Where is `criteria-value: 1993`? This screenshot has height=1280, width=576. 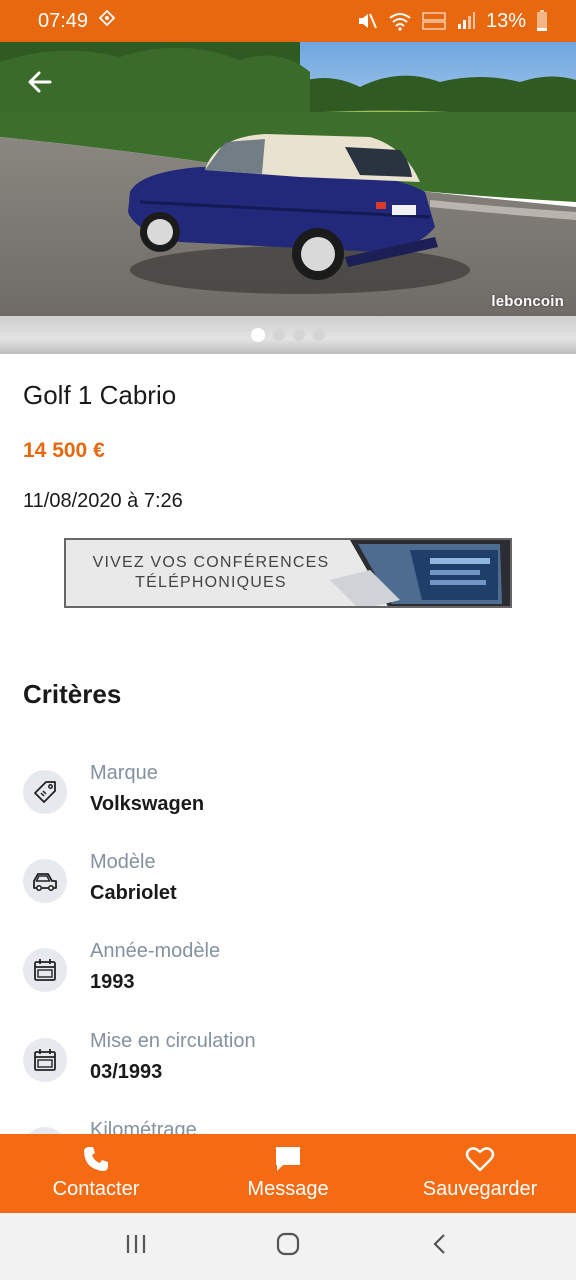 criteria-value: 1993 is located at coordinates (112, 982).